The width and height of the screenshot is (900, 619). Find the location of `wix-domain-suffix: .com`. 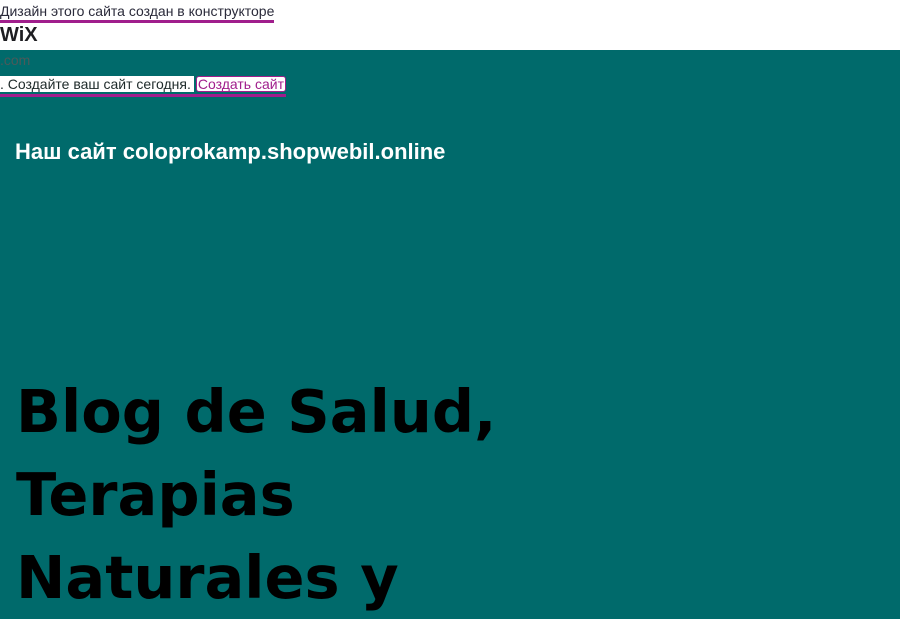

wix-domain-suffix: .com is located at coordinates (15, 60).